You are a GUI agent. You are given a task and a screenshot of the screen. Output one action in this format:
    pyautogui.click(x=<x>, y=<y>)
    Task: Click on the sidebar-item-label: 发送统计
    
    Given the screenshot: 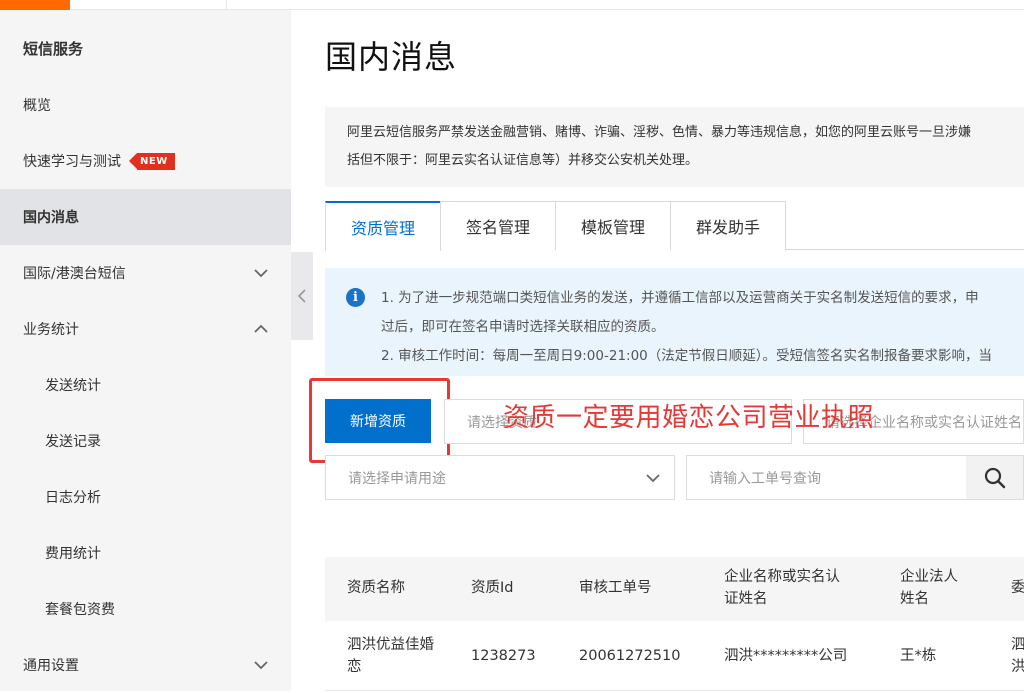 What is the action you would take?
    pyautogui.click(x=73, y=386)
    